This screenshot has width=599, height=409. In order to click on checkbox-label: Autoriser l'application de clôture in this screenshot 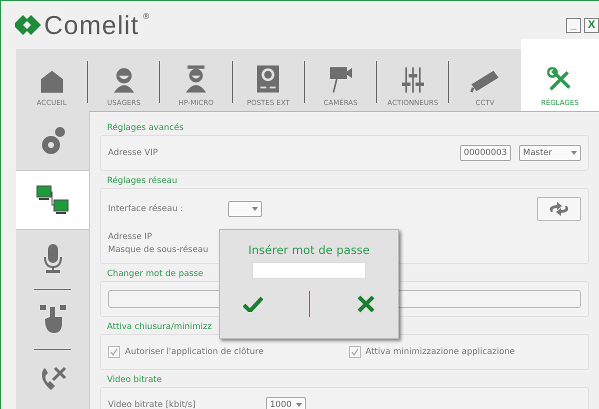, I will do `click(194, 352)`.